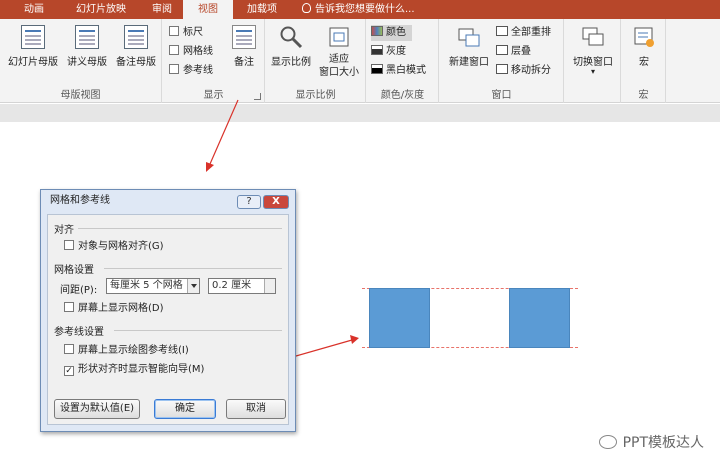  Describe the element at coordinates (185, 409) in the screenshot. I see `ok-button: 确定` at that location.